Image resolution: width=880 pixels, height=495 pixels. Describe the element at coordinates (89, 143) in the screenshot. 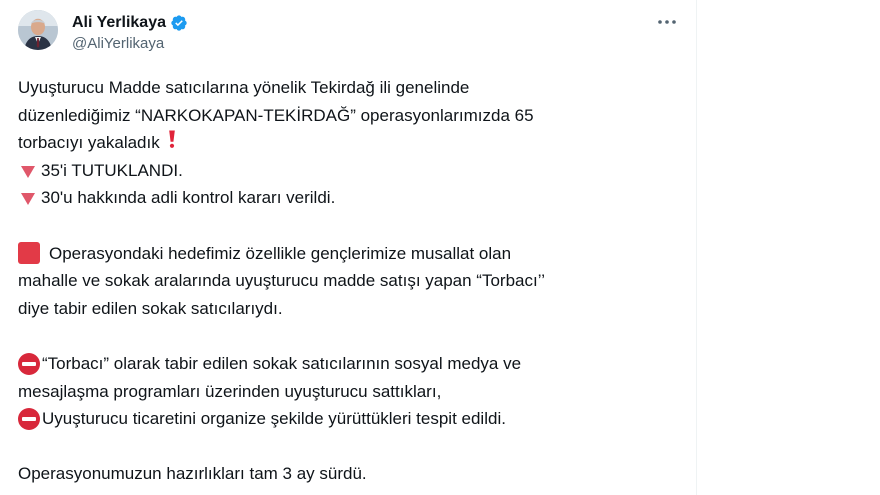

I see `text-fragment: torbacıyı yakaladık` at that location.